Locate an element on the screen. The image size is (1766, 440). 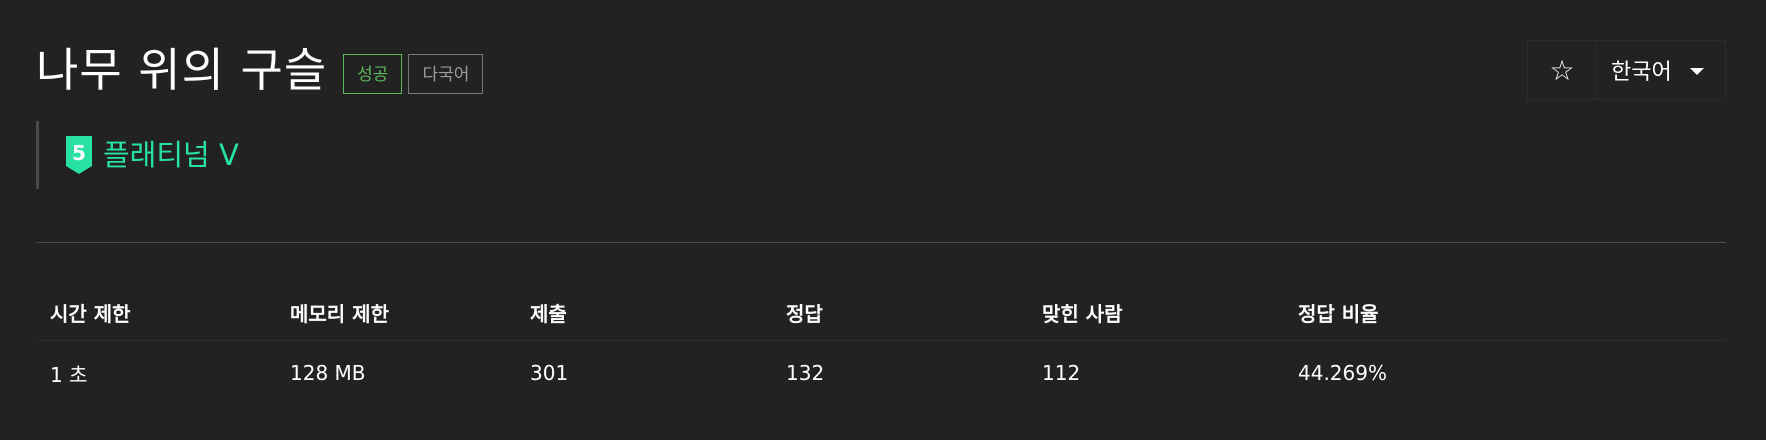
header-accept-ratio: 정답 비율 is located at coordinates (1505, 312).